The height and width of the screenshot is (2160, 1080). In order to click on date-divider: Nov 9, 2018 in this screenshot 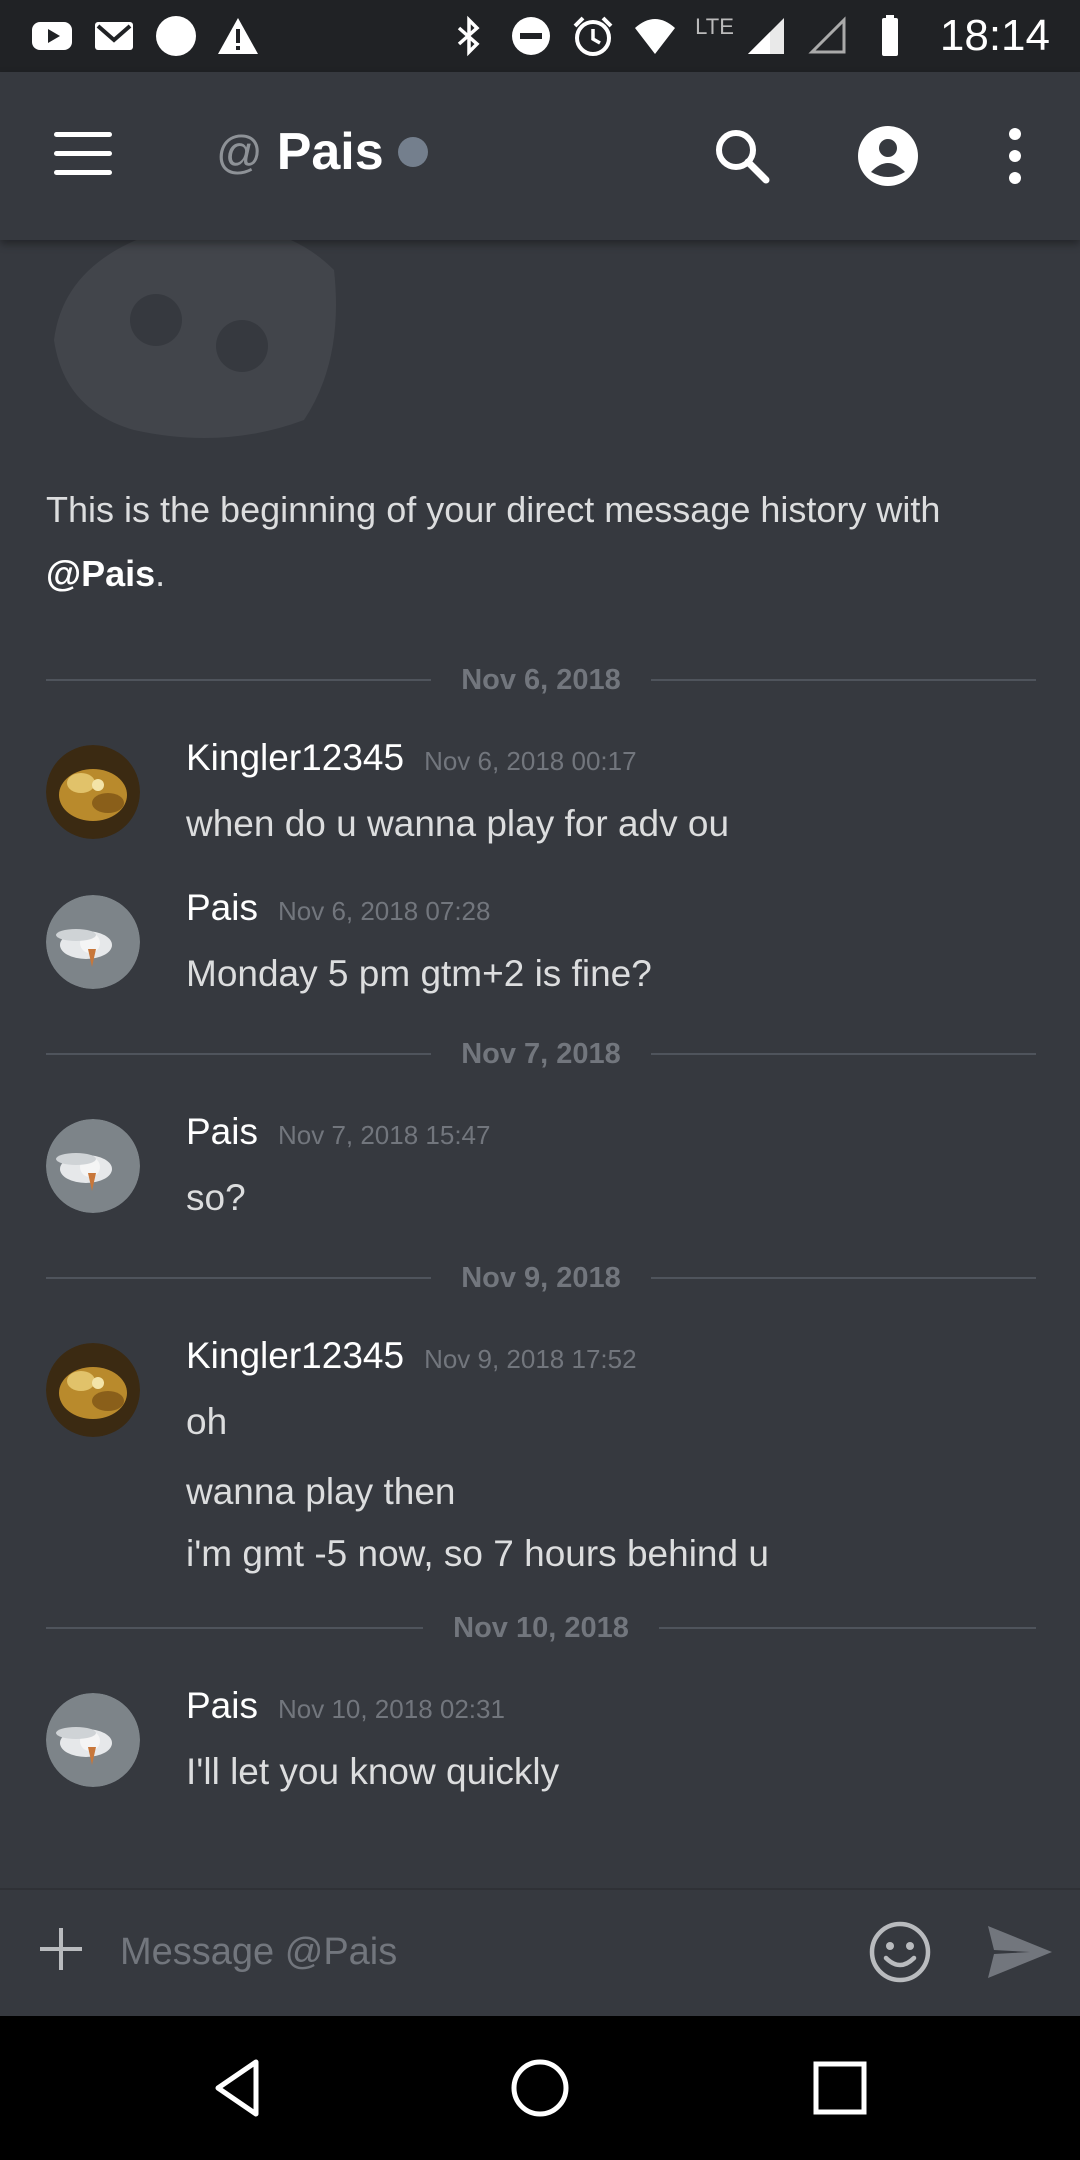, I will do `click(541, 1278)`.